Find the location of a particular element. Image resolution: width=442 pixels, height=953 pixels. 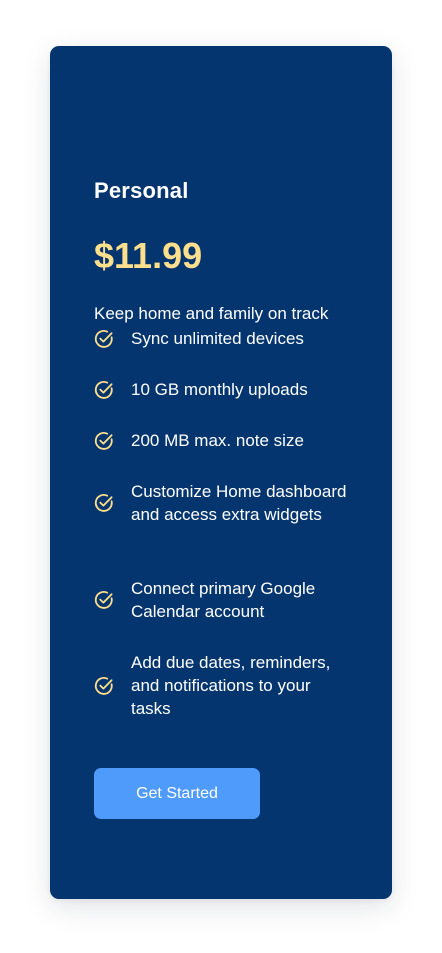

plan-description: Keep home and family on track is located at coordinates (211, 313).